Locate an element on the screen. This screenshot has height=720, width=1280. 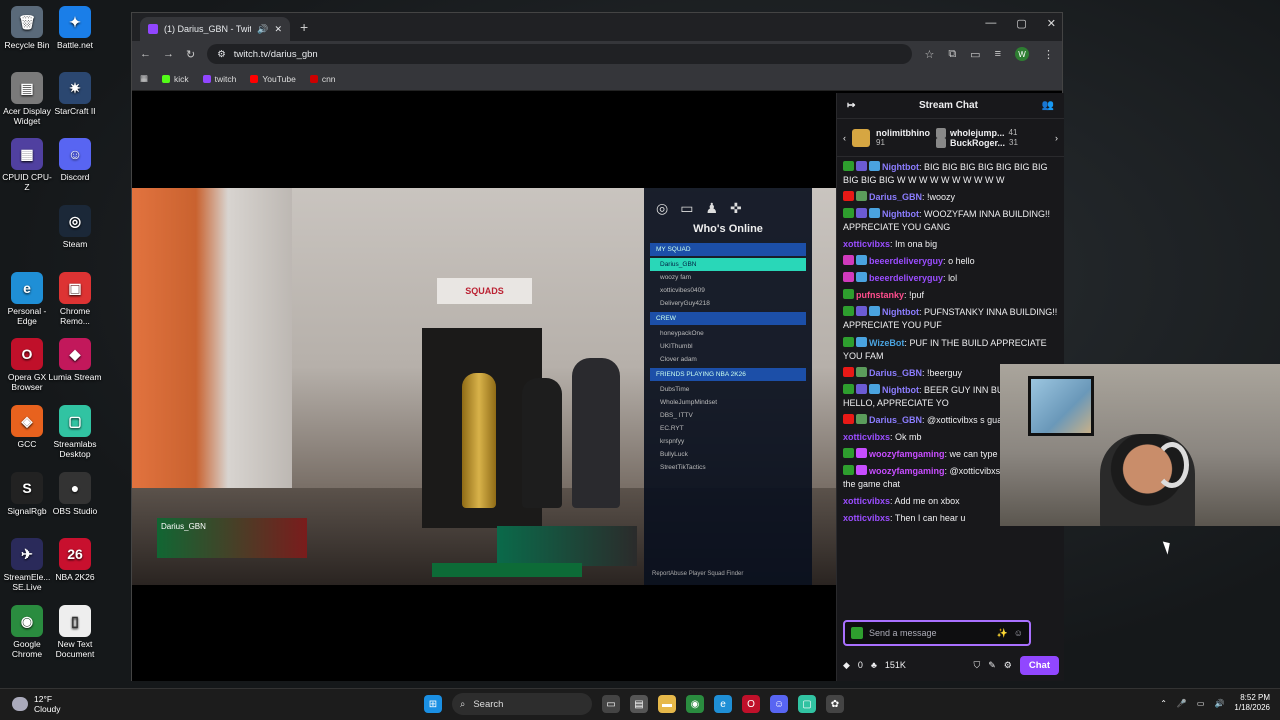
desktop-icon: ● OBS Studio is located at coordinates (75, 494).